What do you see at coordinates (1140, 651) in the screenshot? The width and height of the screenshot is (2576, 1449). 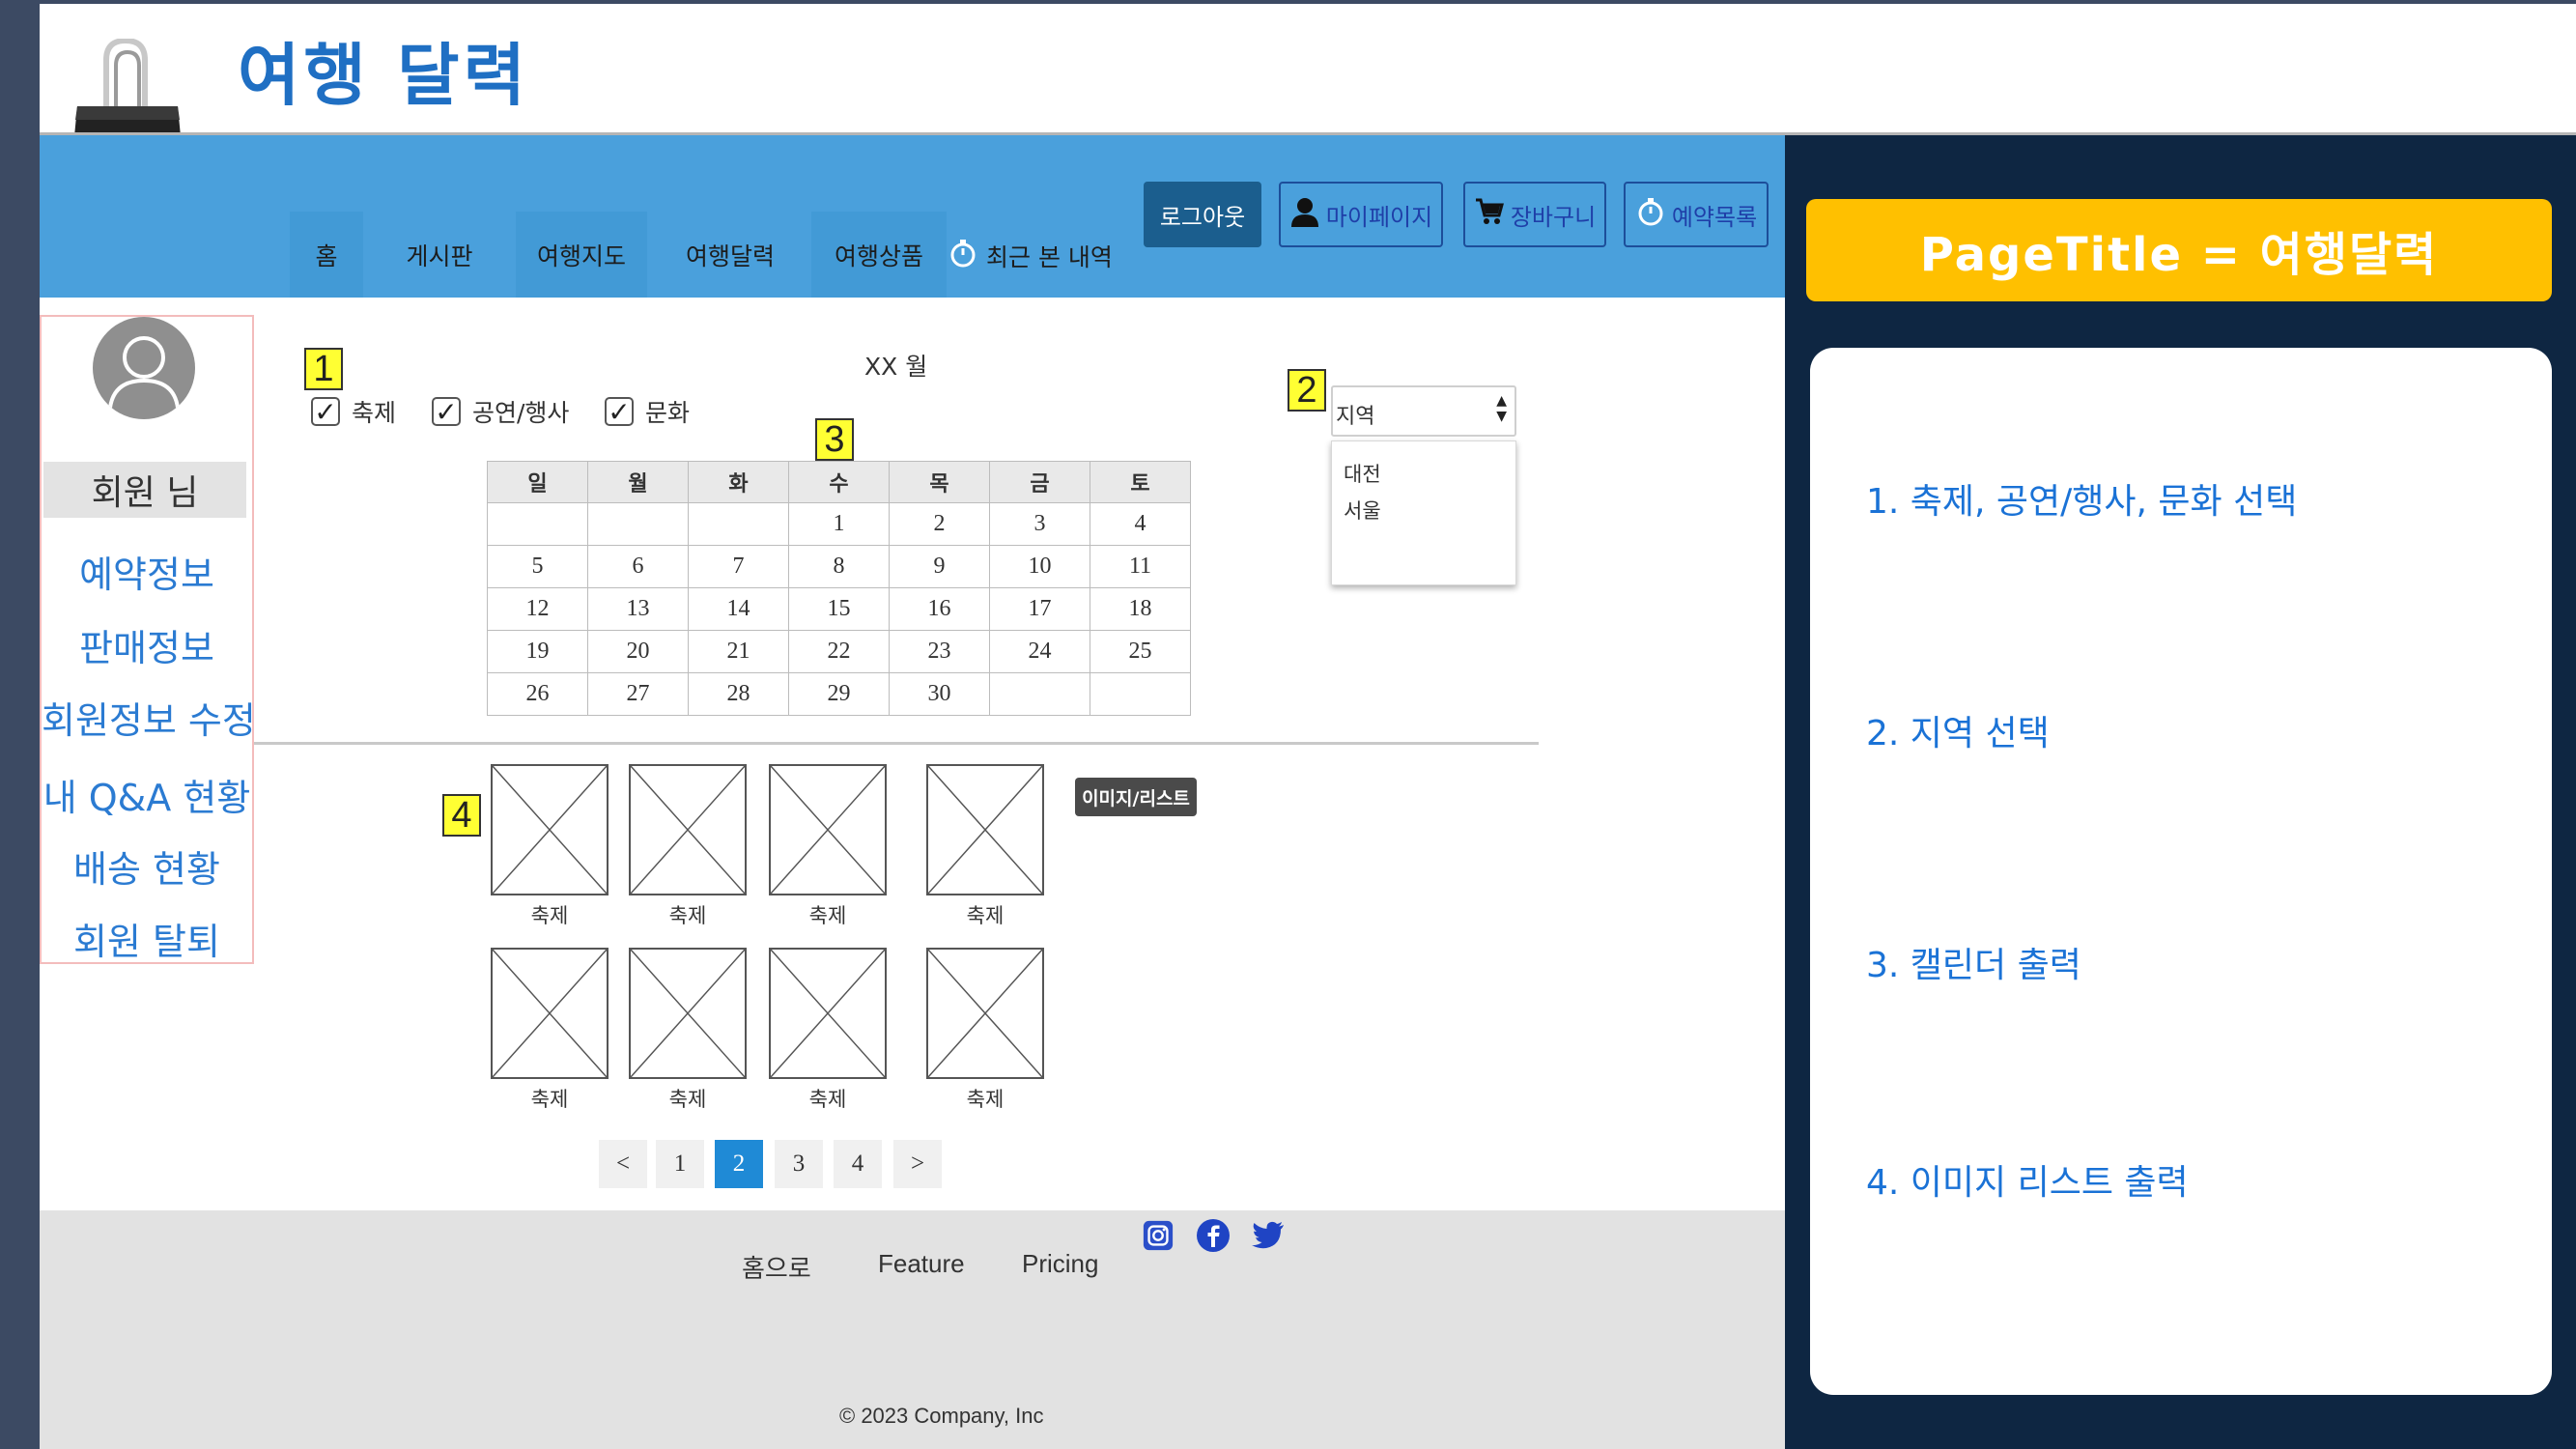 I see `calendar-day-cell: 25` at bounding box center [1140, 651].